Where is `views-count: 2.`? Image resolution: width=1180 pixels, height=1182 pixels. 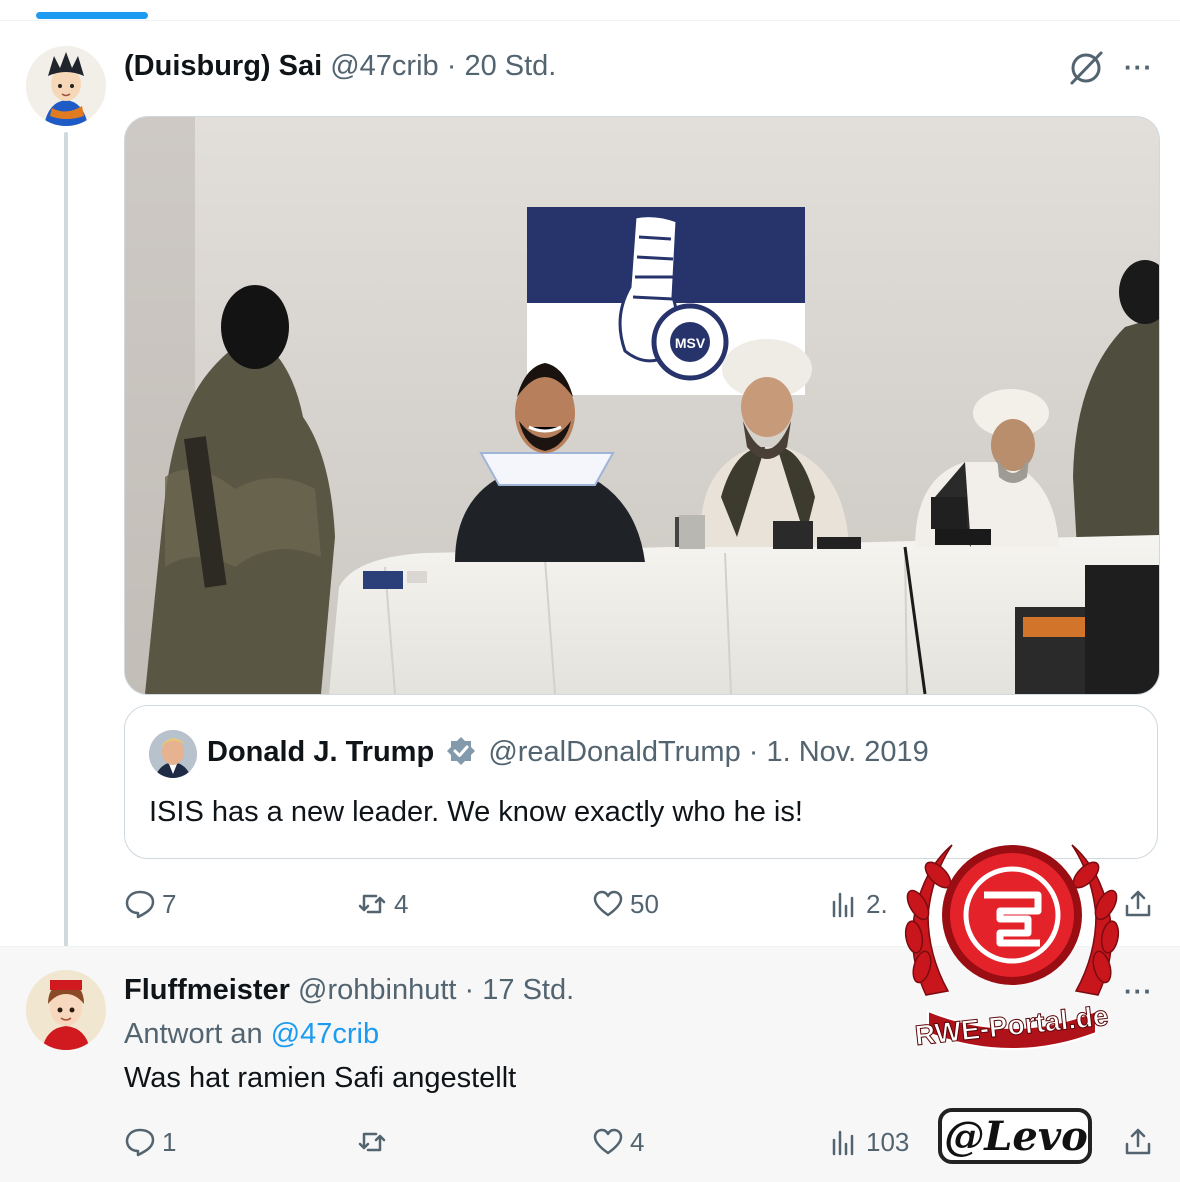 views-count: 2. is located at coordinates (877, 903).